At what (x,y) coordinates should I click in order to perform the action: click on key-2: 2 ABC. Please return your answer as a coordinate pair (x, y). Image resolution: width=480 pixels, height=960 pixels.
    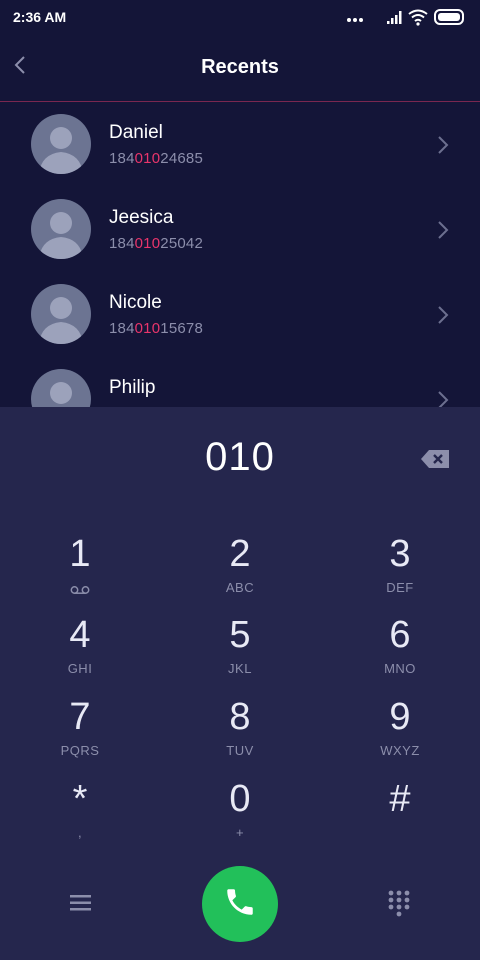
    Looking at the image, I should click on (240, 571).